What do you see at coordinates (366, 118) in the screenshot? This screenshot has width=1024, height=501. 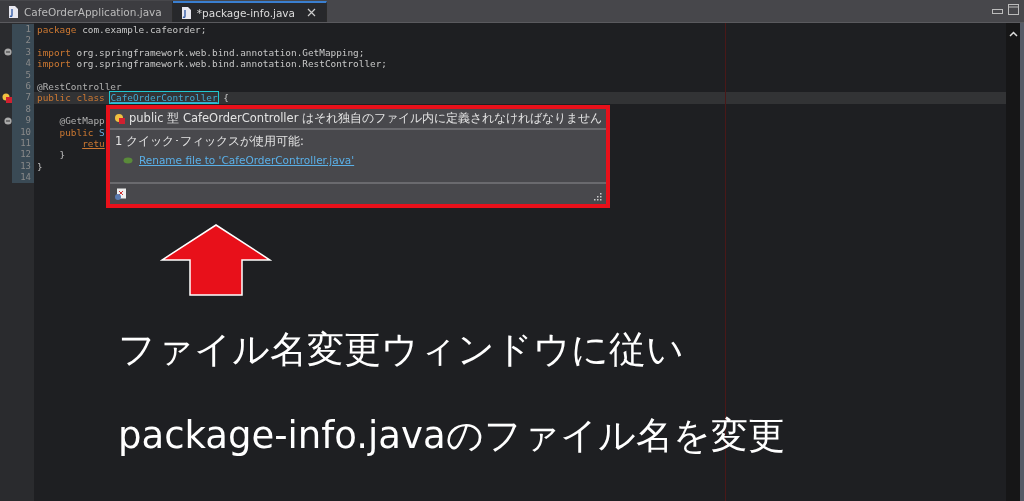 I see `error-message: public 型 CafeOrderController はそれ独自のファイル内に定義されなければなりません` at bounding box center [366, 118].